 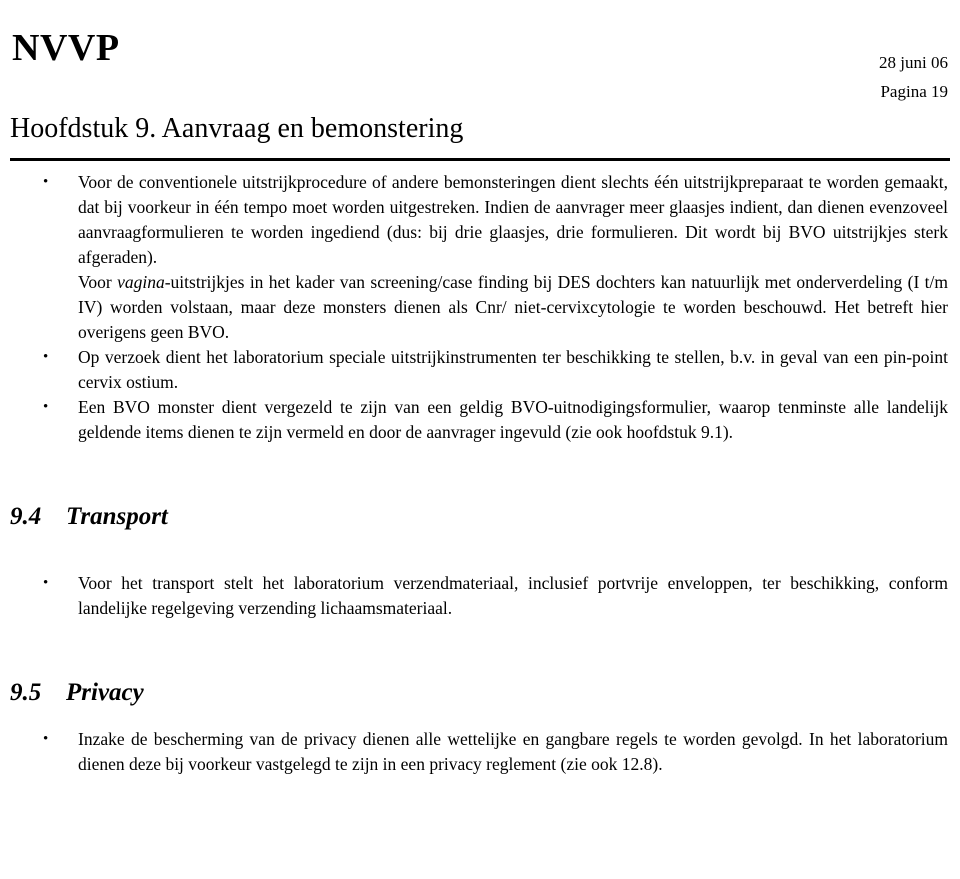 I want to click on section-heading-9-4: 9.4 Transport, so click(x=480, y=517).